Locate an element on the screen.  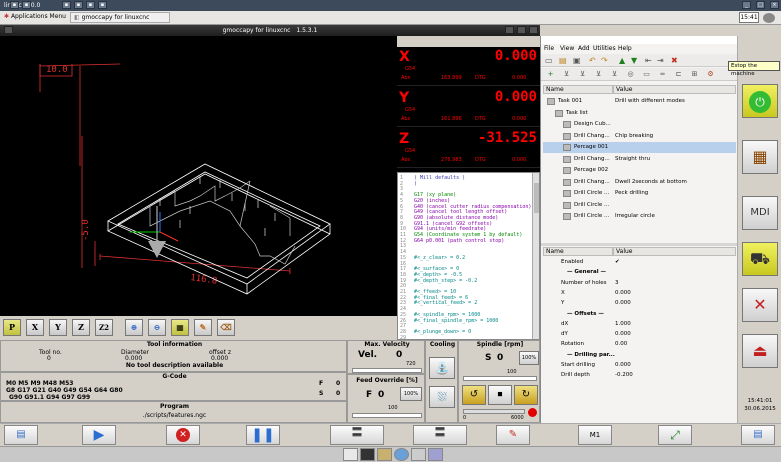
view-y-button: Y is located at coordinates (58, 327).